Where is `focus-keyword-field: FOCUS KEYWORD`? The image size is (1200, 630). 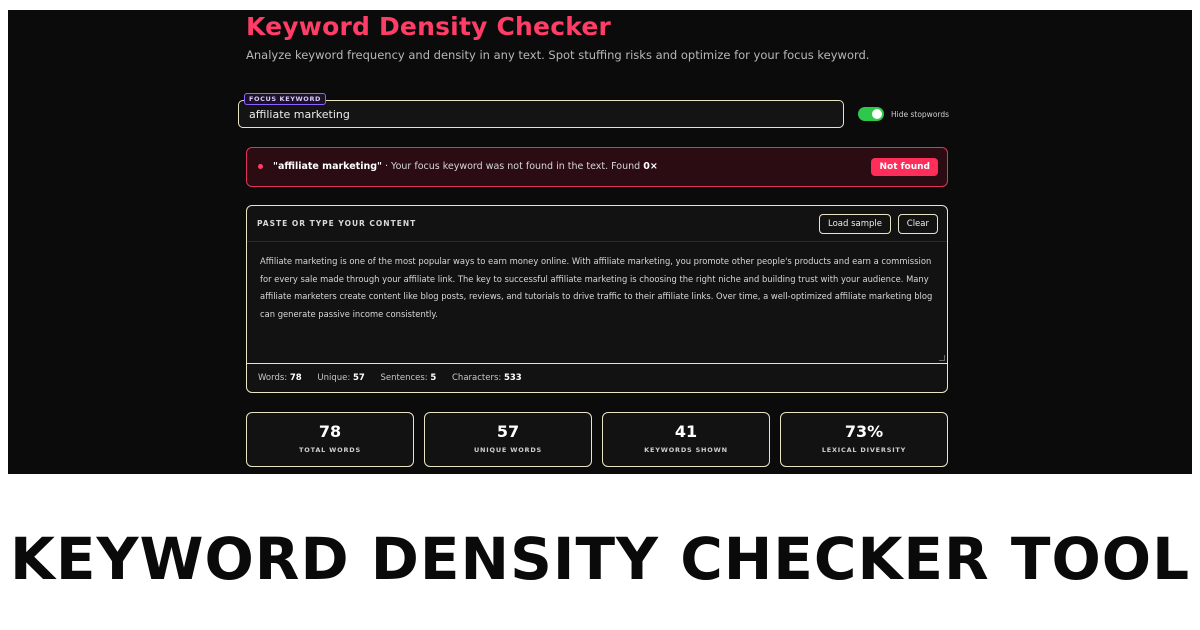 focus-keyword-field: FOCUS KEYWORD is located at coordinates (541, 110).